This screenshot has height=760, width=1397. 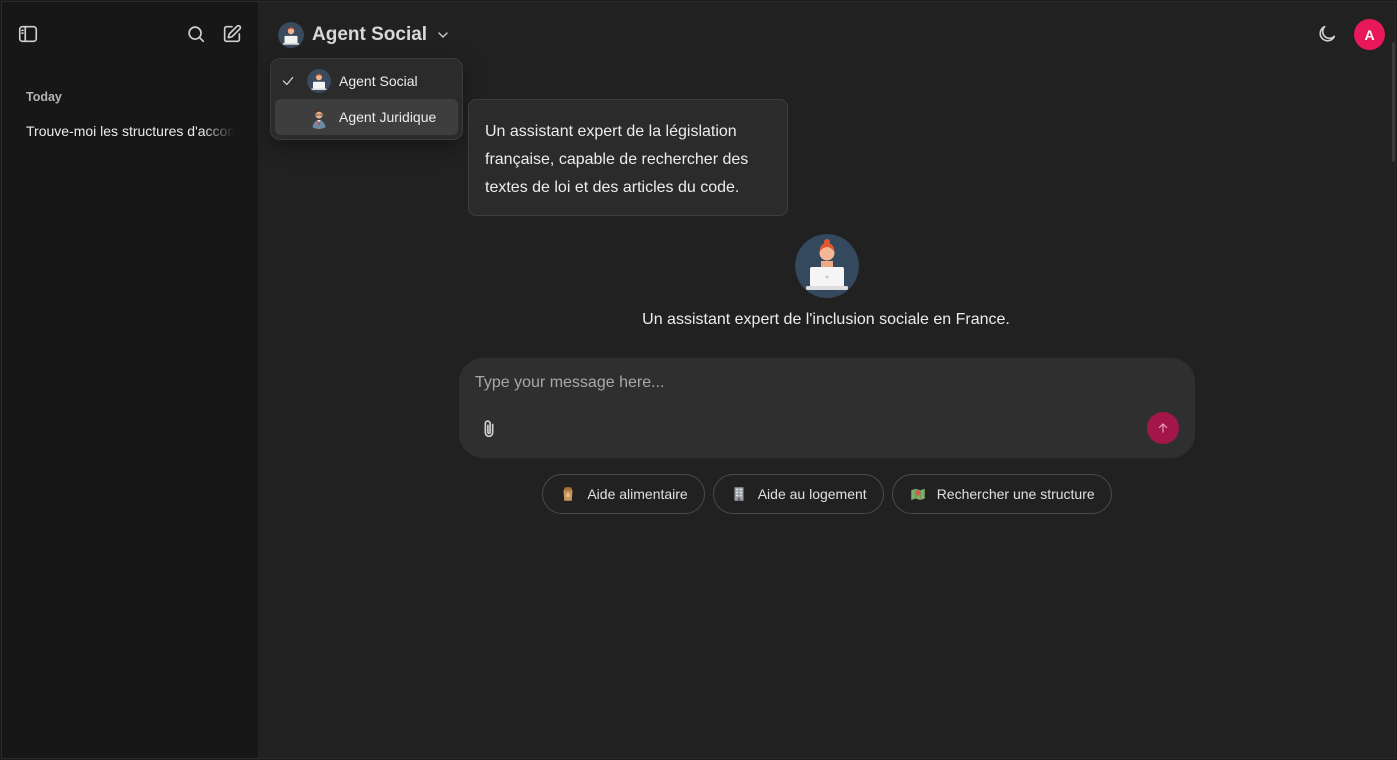 I want to click on suggestion-label: Aide alimentaire, so click(x=637, y=494).